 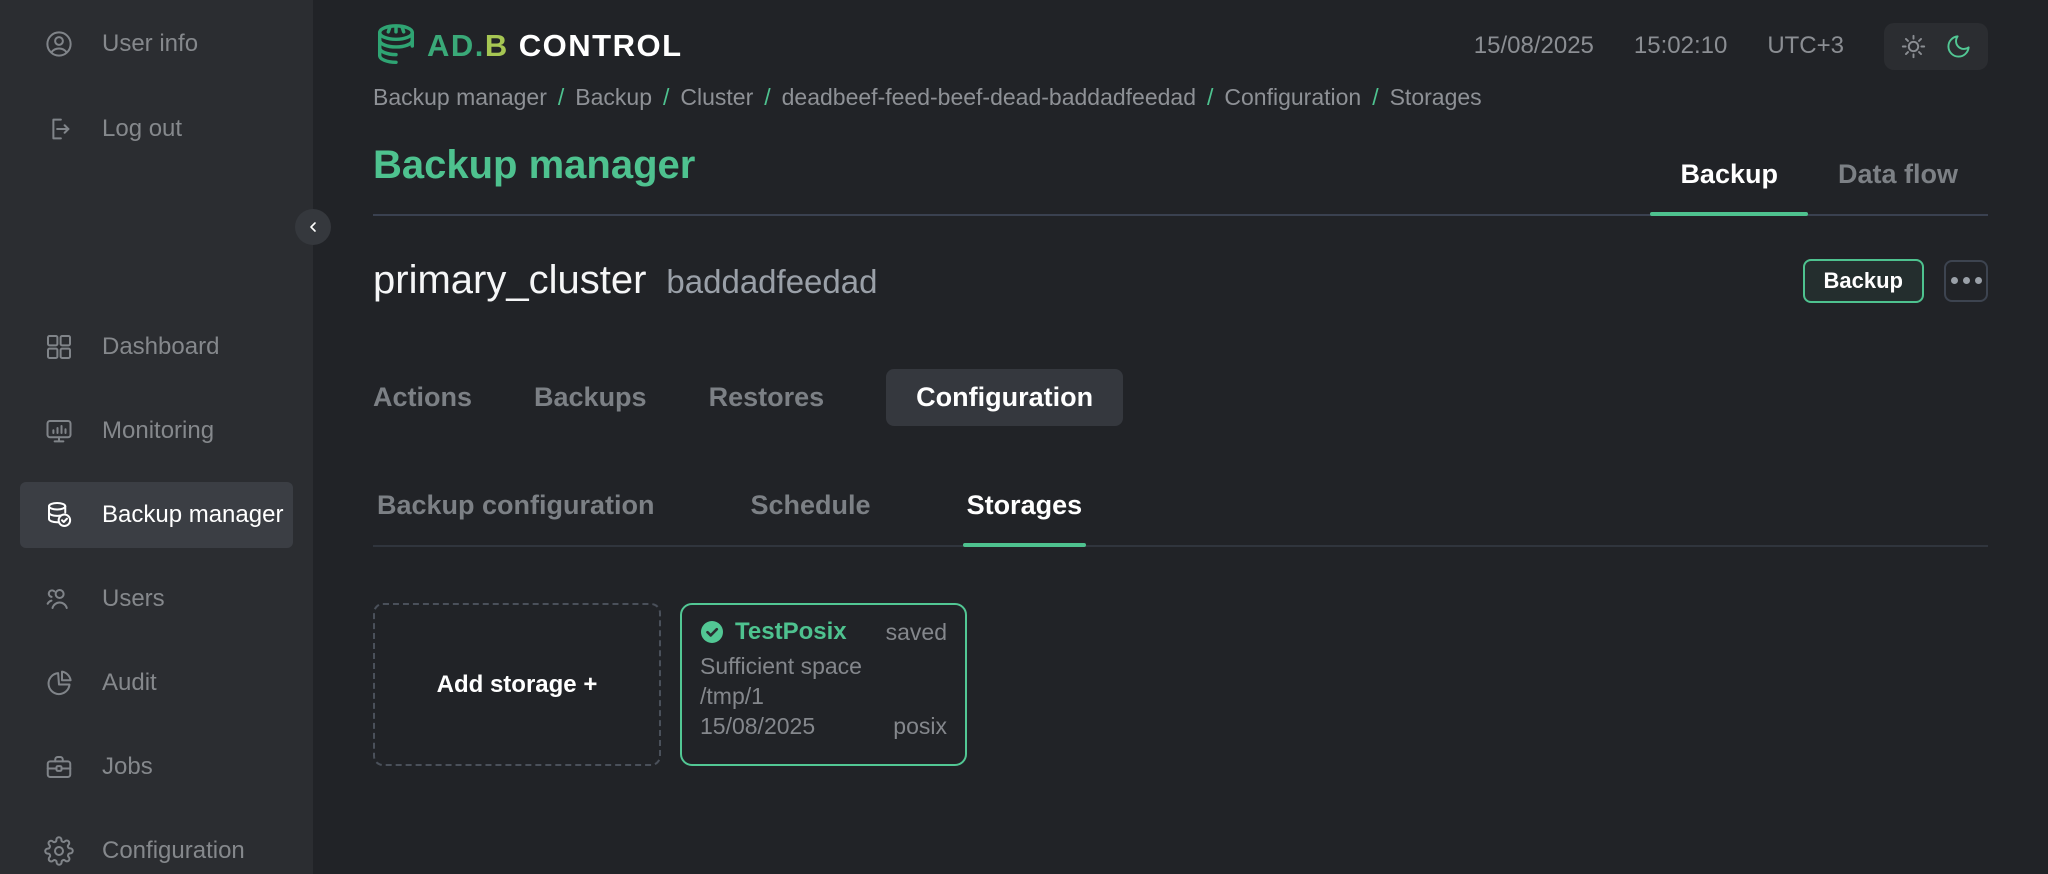 I want to click on cluster-actions: Backup, so click(x=1895, y=280).